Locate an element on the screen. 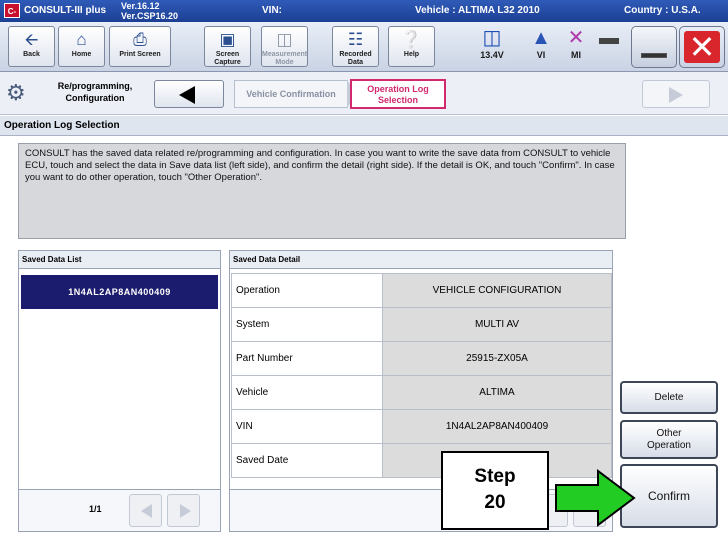 The image size is (728, 542). saved-data-list-header: Saved Data List is located at coordinates (119, 260).